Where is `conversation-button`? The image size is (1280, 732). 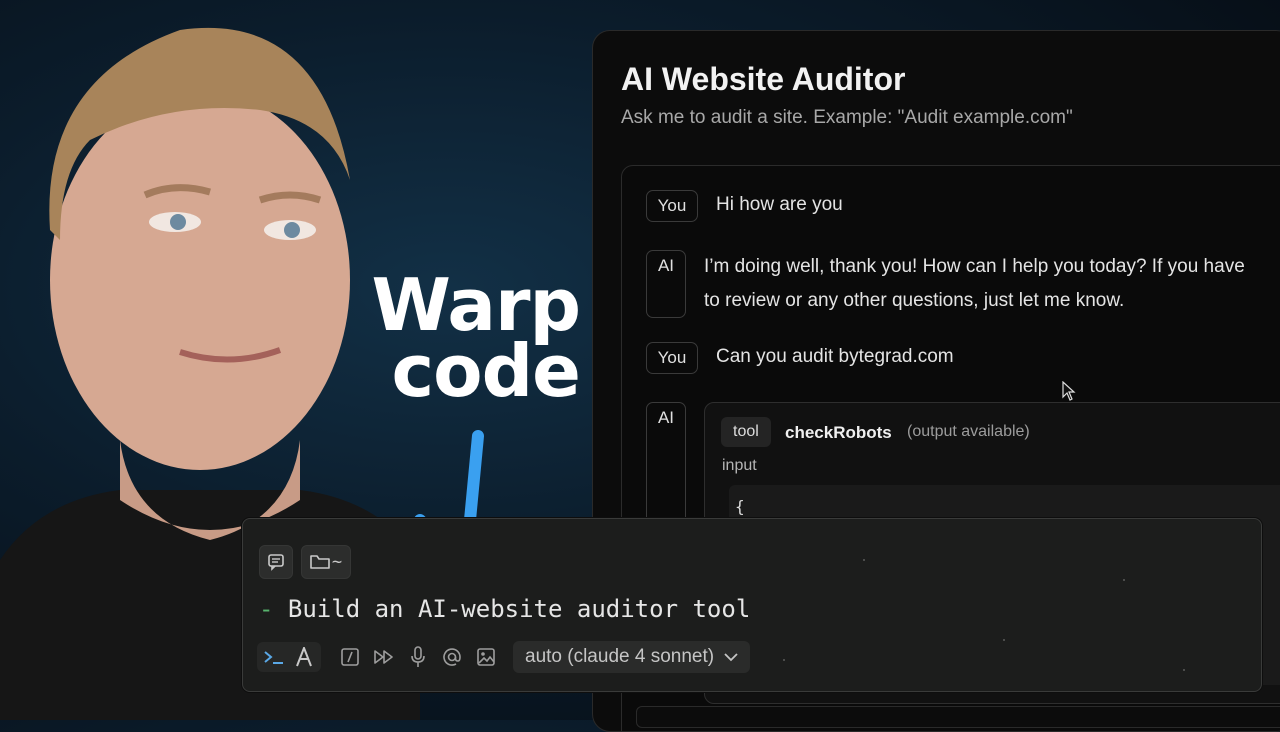 conversation-button is located at coordinates (276, 562).